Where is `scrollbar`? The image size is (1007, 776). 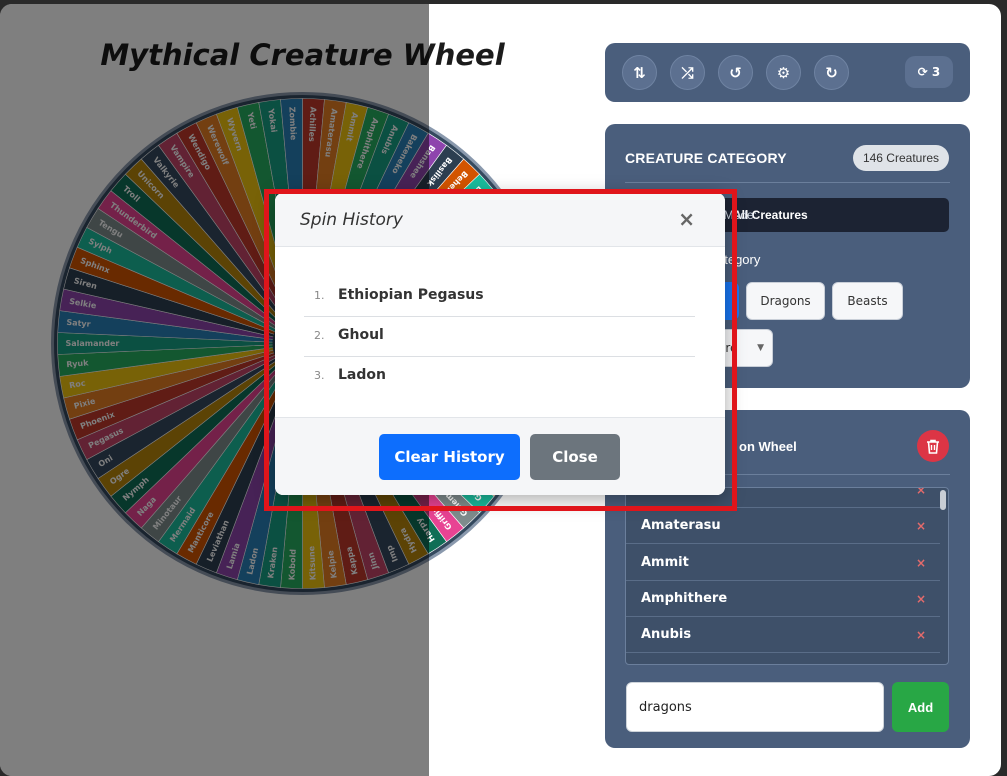 scrollbar is located at coordinates (943, 500).